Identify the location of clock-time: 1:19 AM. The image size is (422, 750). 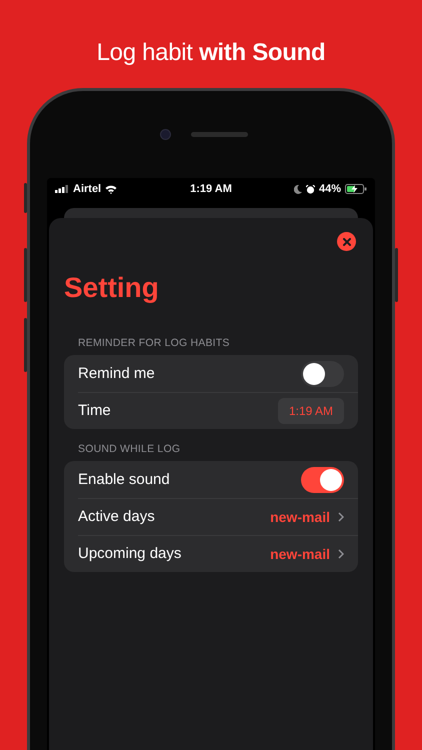
(211, 189).